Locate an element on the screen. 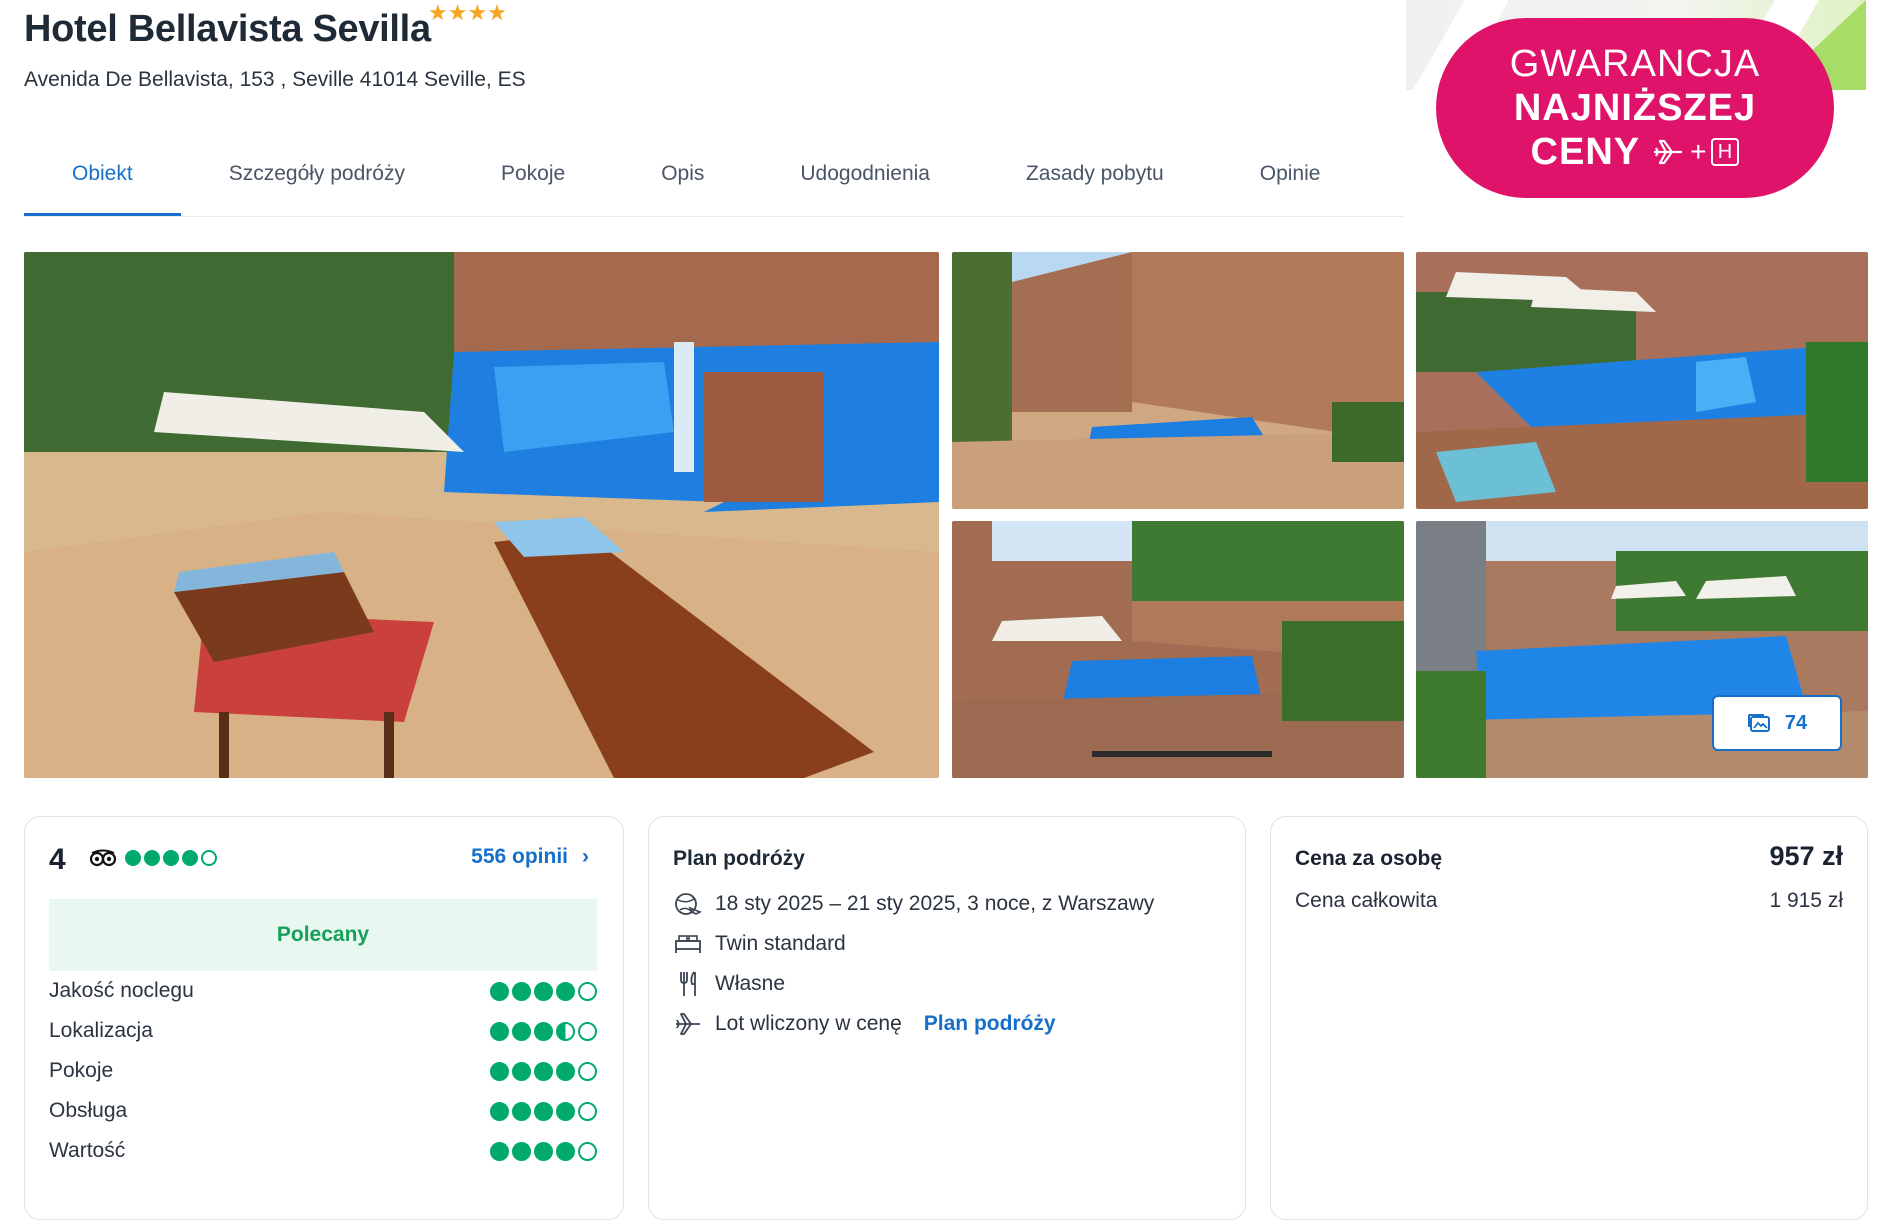 The height and width of the screenshot is (1226, 1877). rating-row: Wartość is located at coordinates (323, 1151).